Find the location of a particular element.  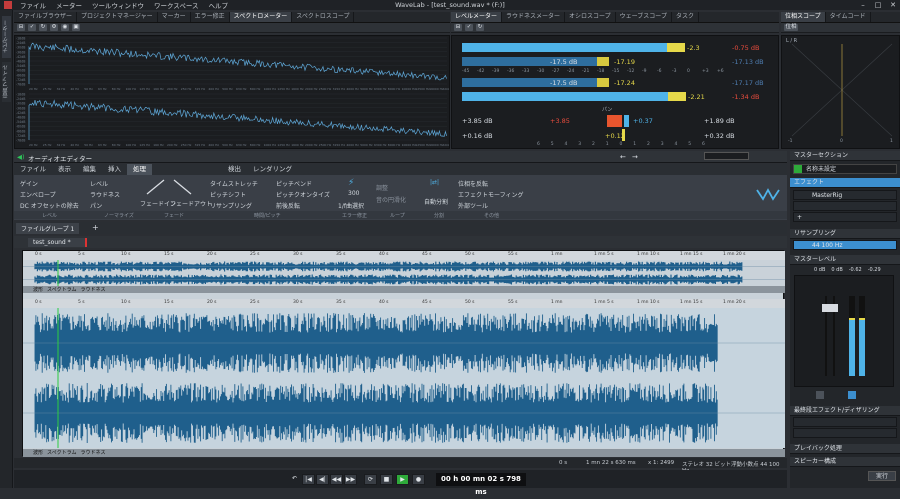

file-group-tab: ファイルグループ 1 is located at coordinates (48, 228).